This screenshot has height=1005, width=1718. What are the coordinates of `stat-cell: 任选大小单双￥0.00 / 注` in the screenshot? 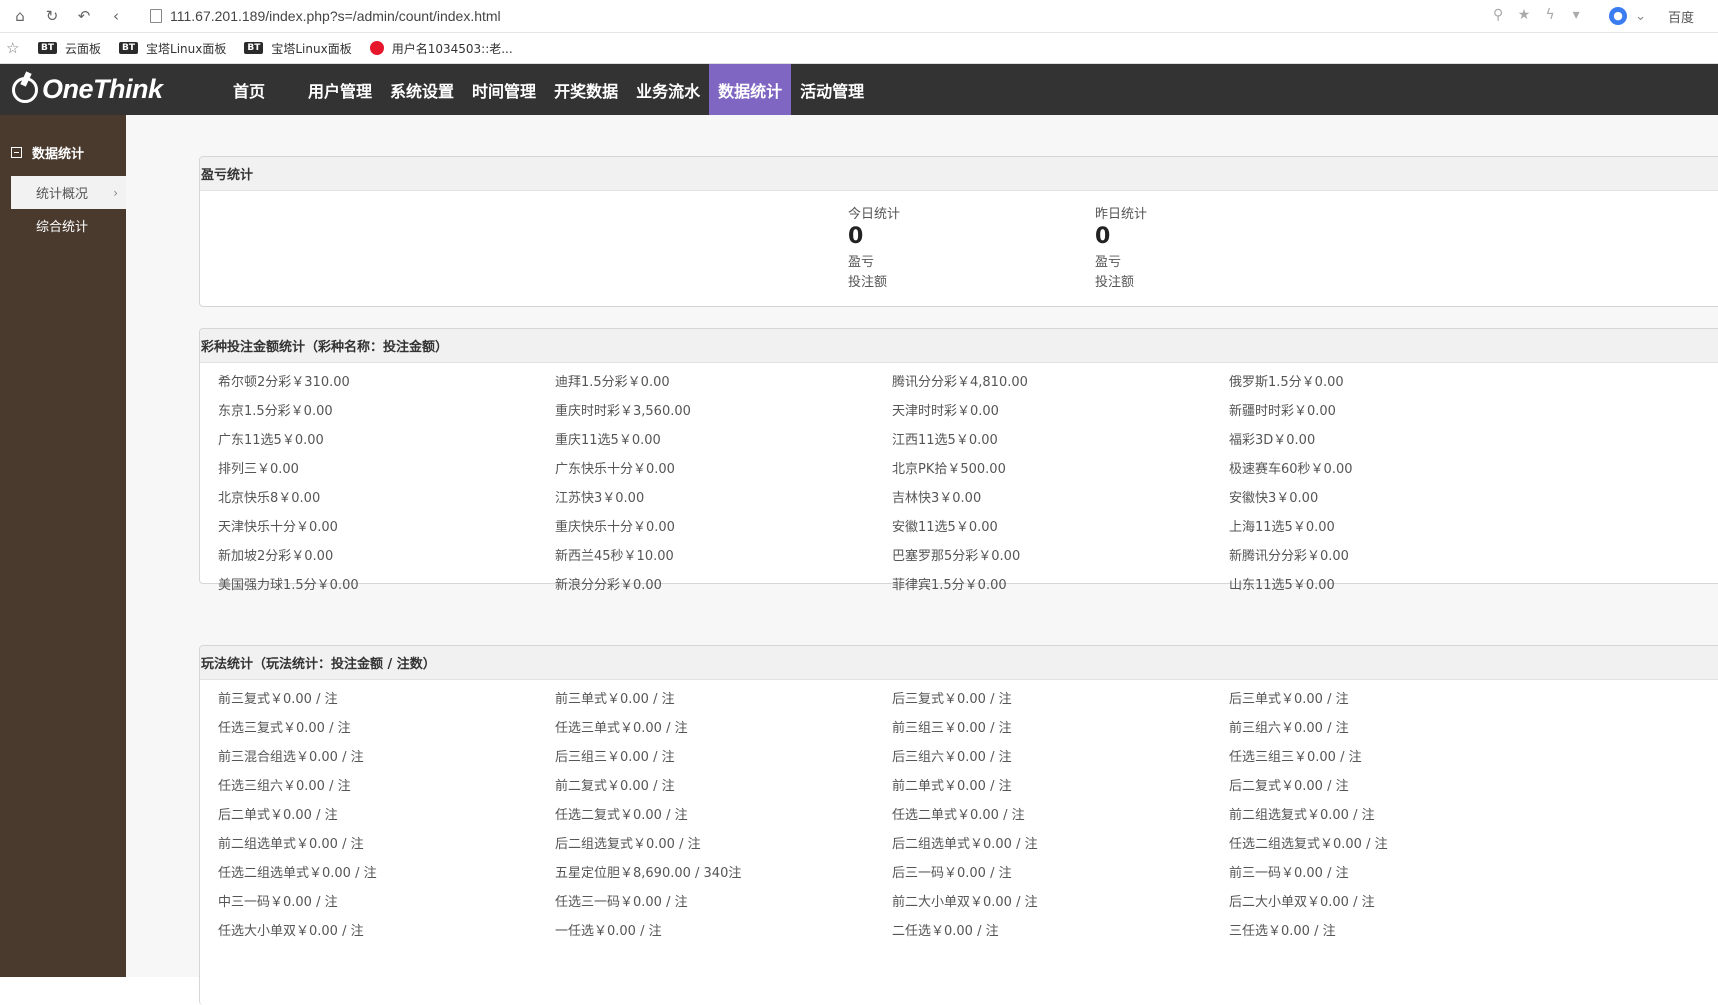 It's located at (291, 931).